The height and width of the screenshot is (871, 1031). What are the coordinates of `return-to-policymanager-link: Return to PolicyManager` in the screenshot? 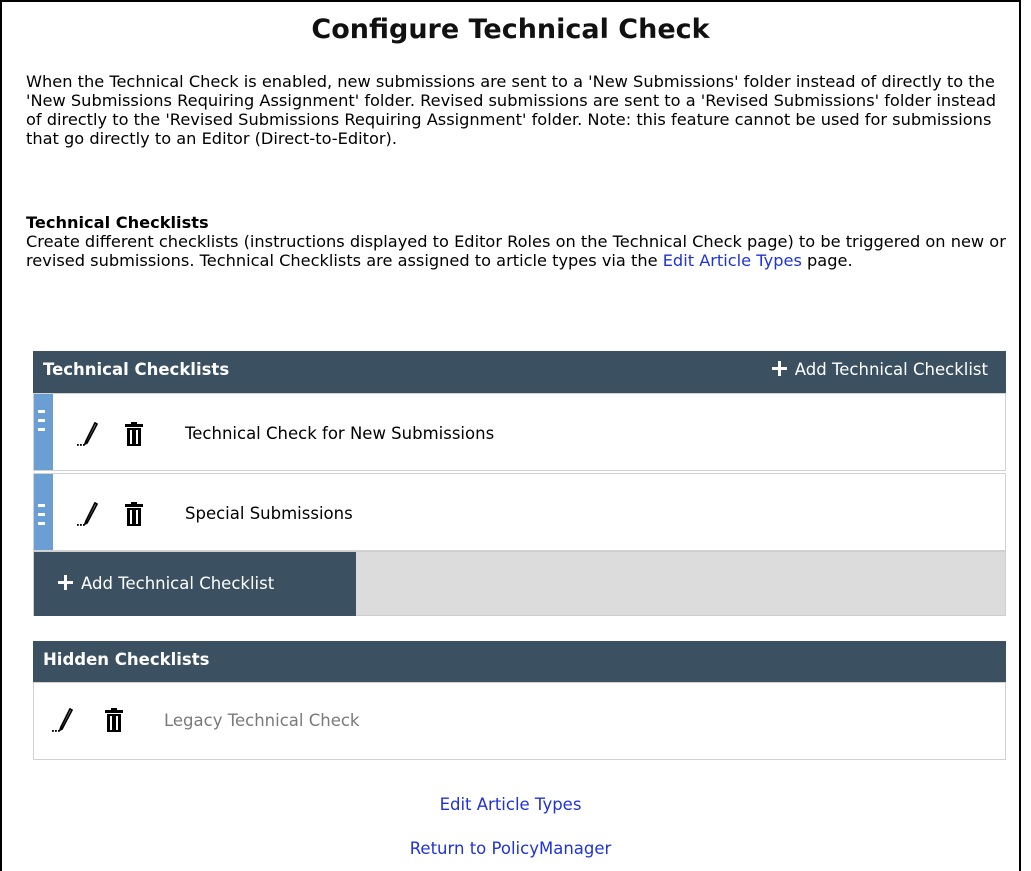 It's located at (511, 848).